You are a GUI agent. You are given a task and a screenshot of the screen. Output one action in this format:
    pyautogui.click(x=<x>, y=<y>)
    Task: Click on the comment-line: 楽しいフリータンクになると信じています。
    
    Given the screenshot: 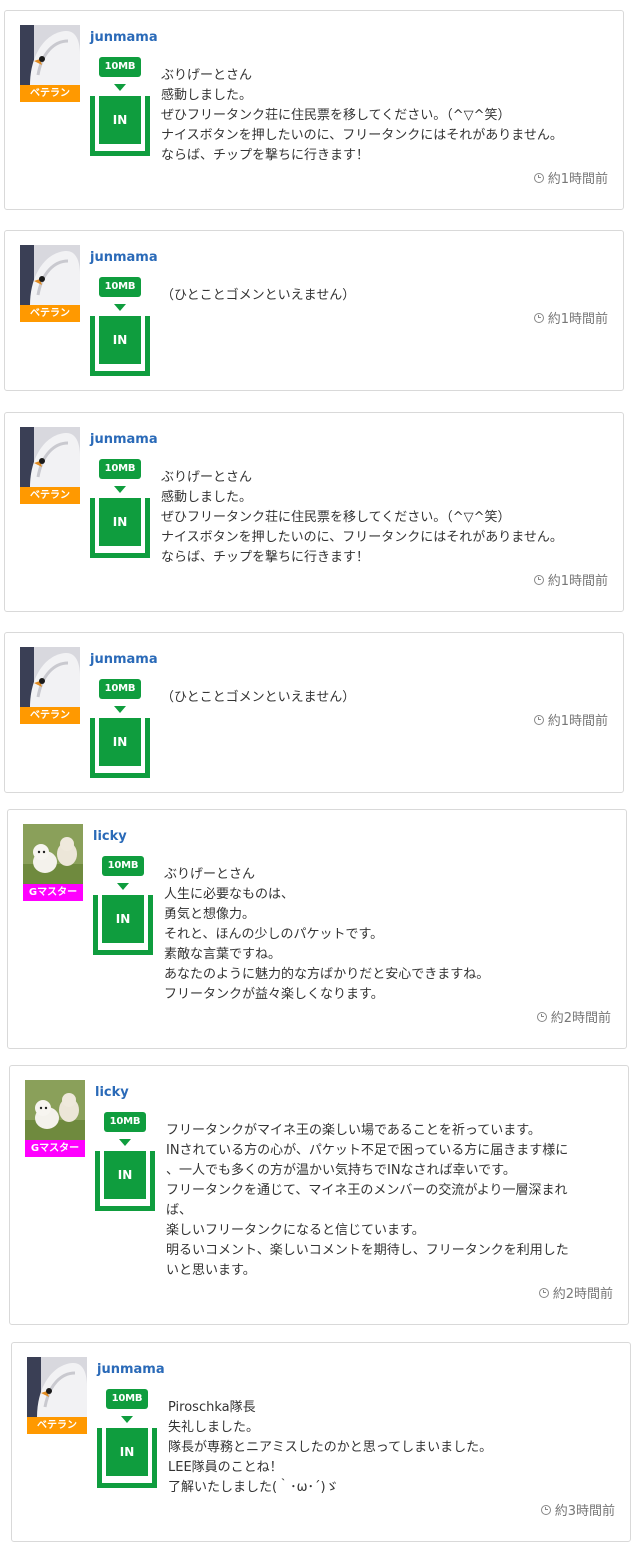 What is the action you would take?
    pyautogui.click(x=295, y=1230)
    